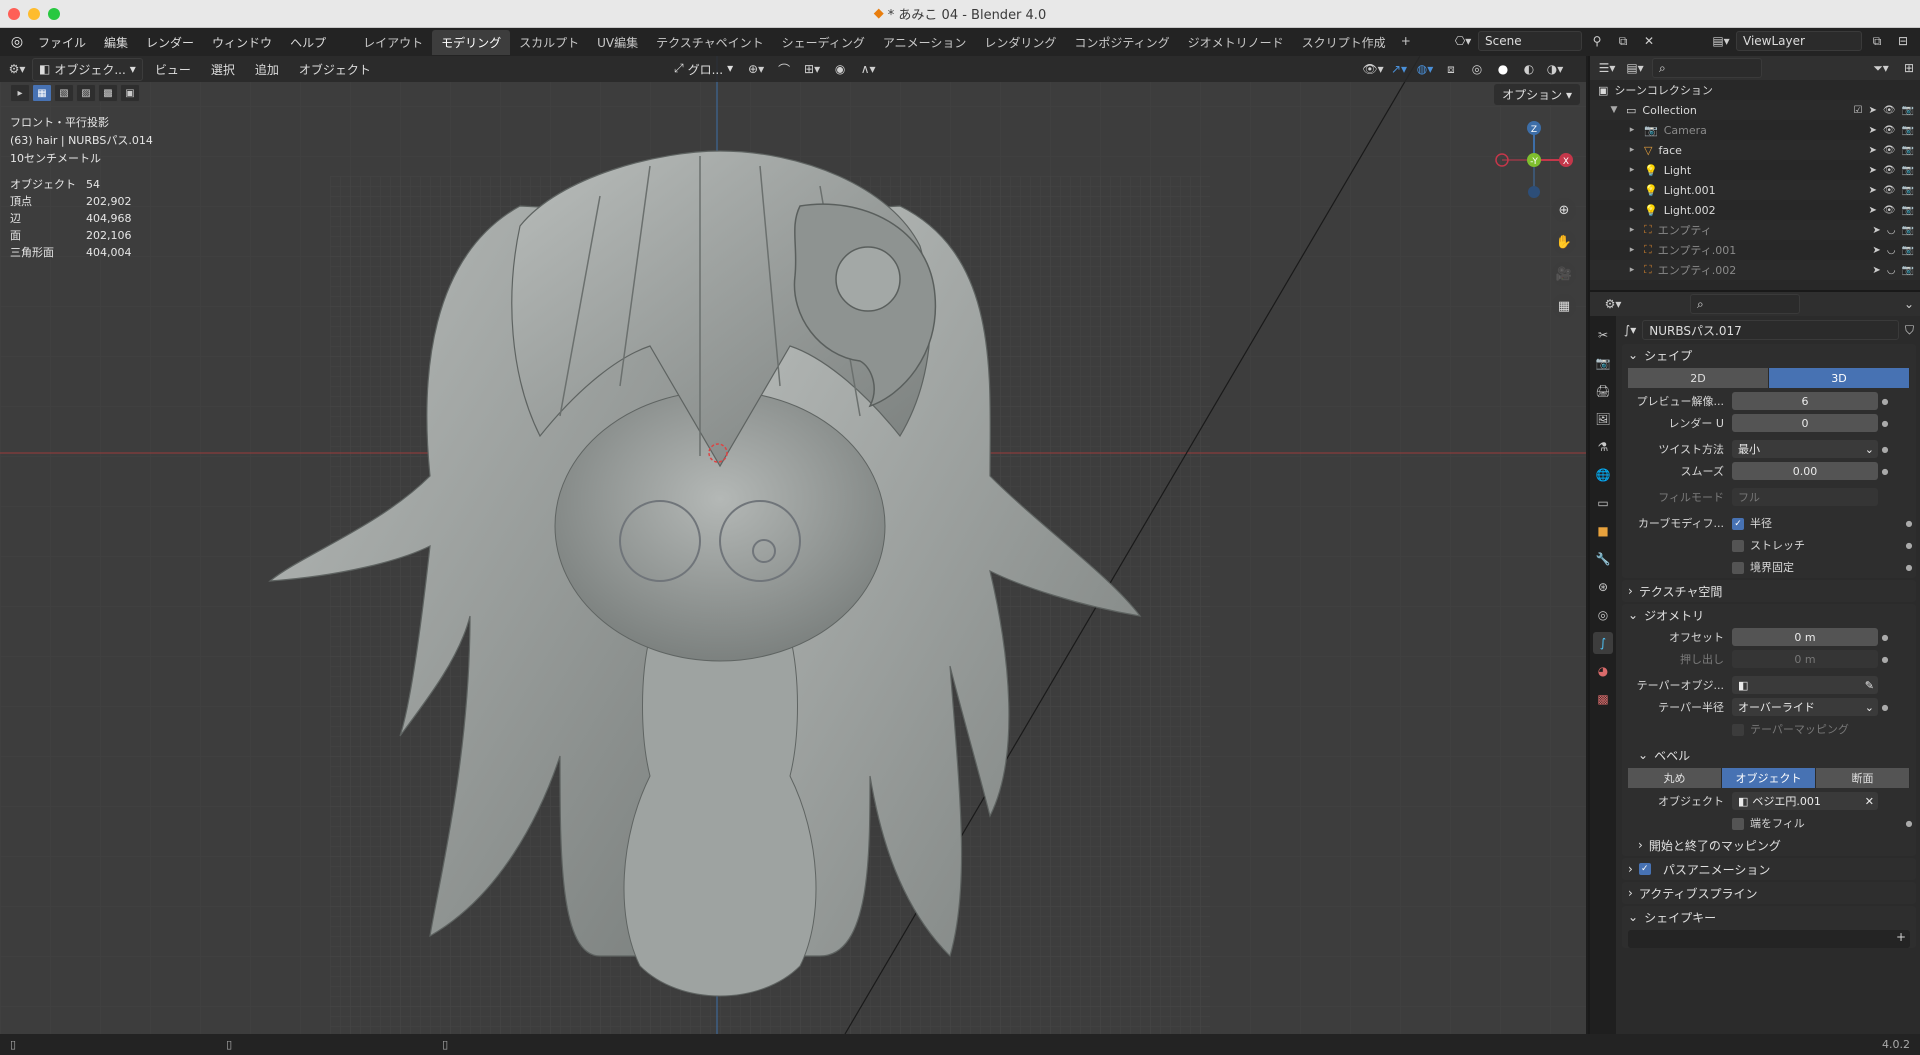 The image size is (1920, 1055). I want to click on menu-select: 選択, so click(223, 69).